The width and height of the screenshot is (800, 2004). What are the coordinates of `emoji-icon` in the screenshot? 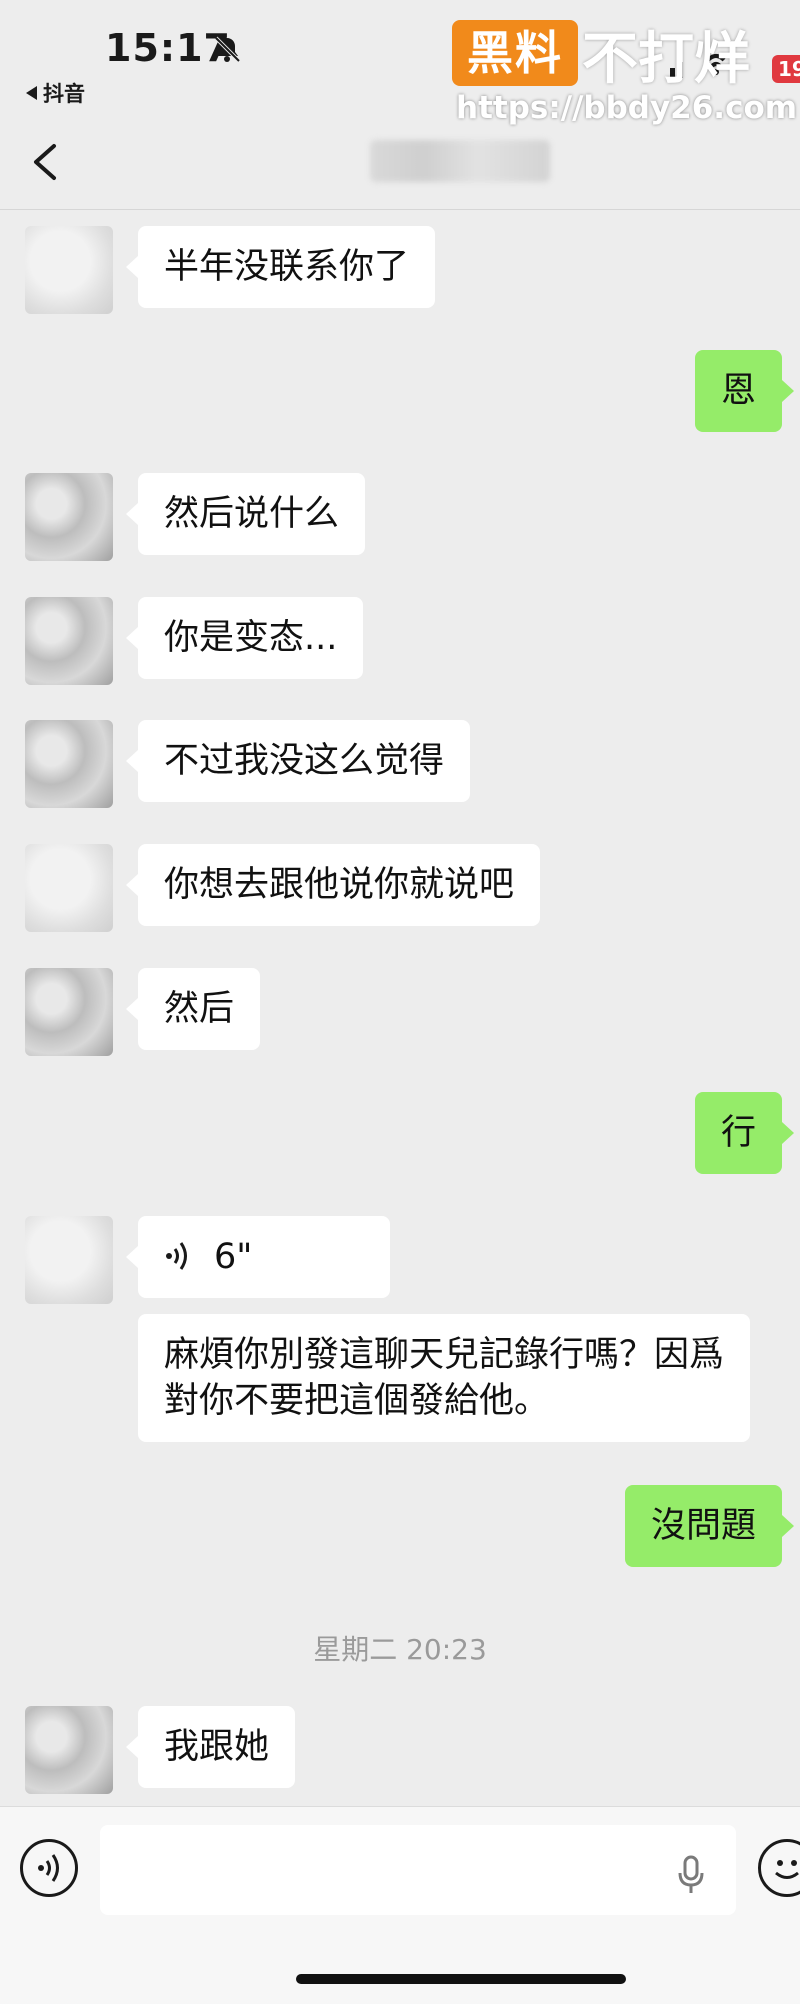 It's located at (787, 1869).